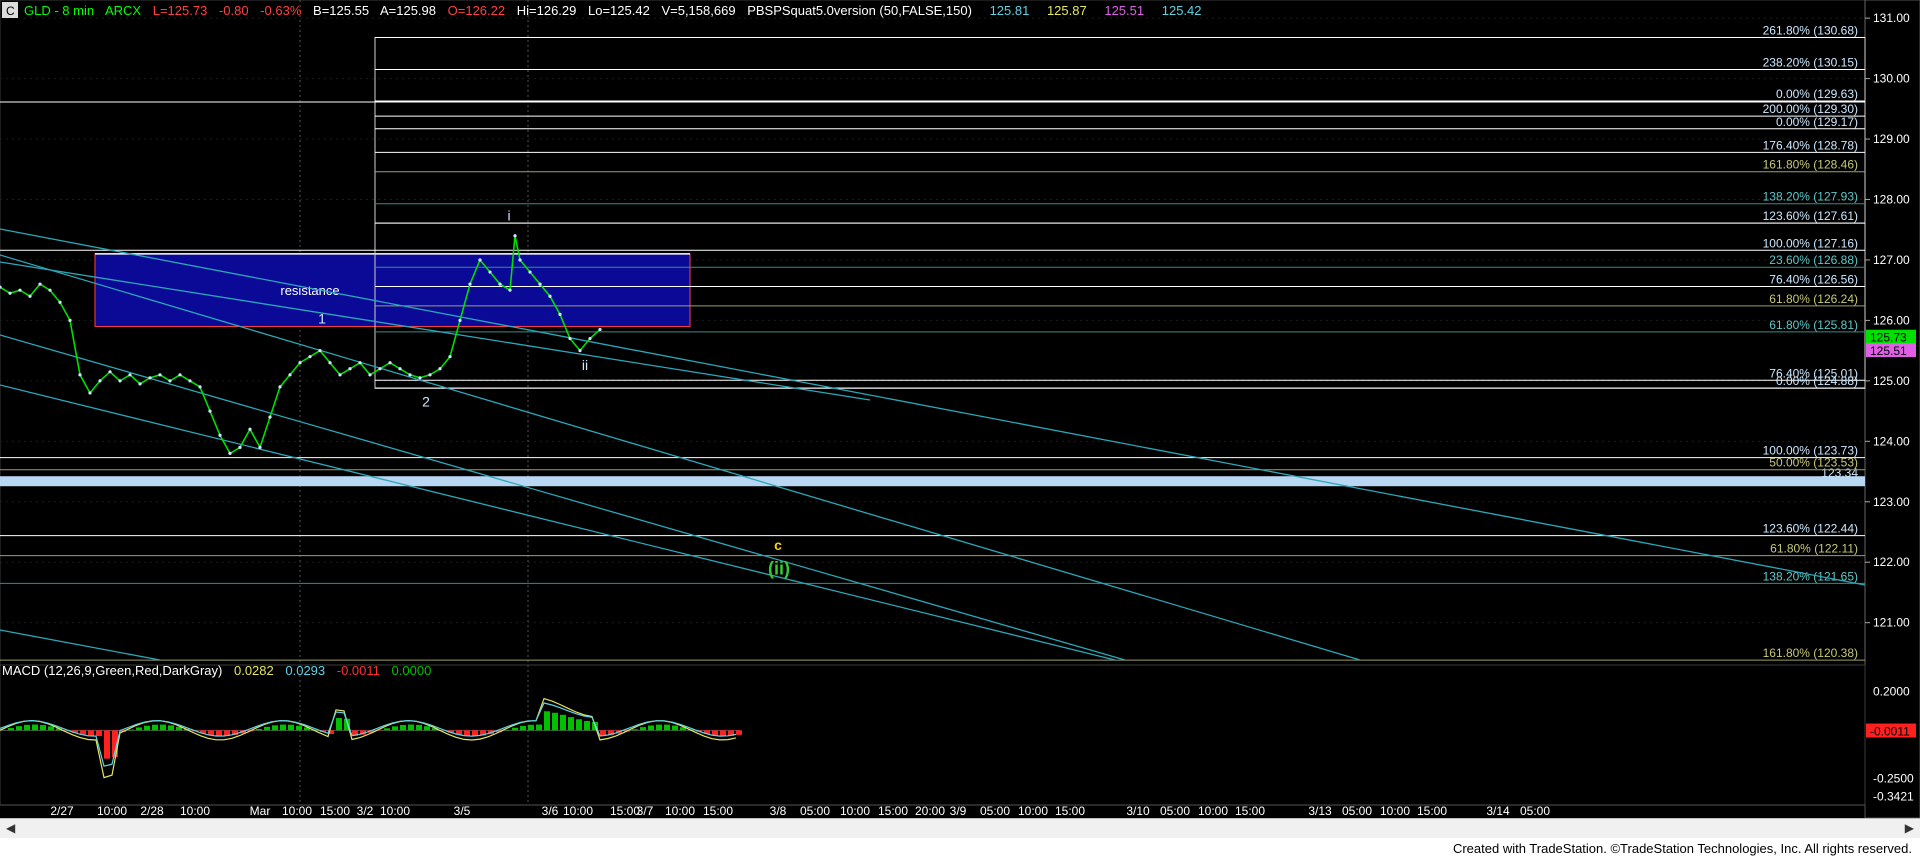  I want to click on x-tick-label: 3/13, so click(1320, 811).